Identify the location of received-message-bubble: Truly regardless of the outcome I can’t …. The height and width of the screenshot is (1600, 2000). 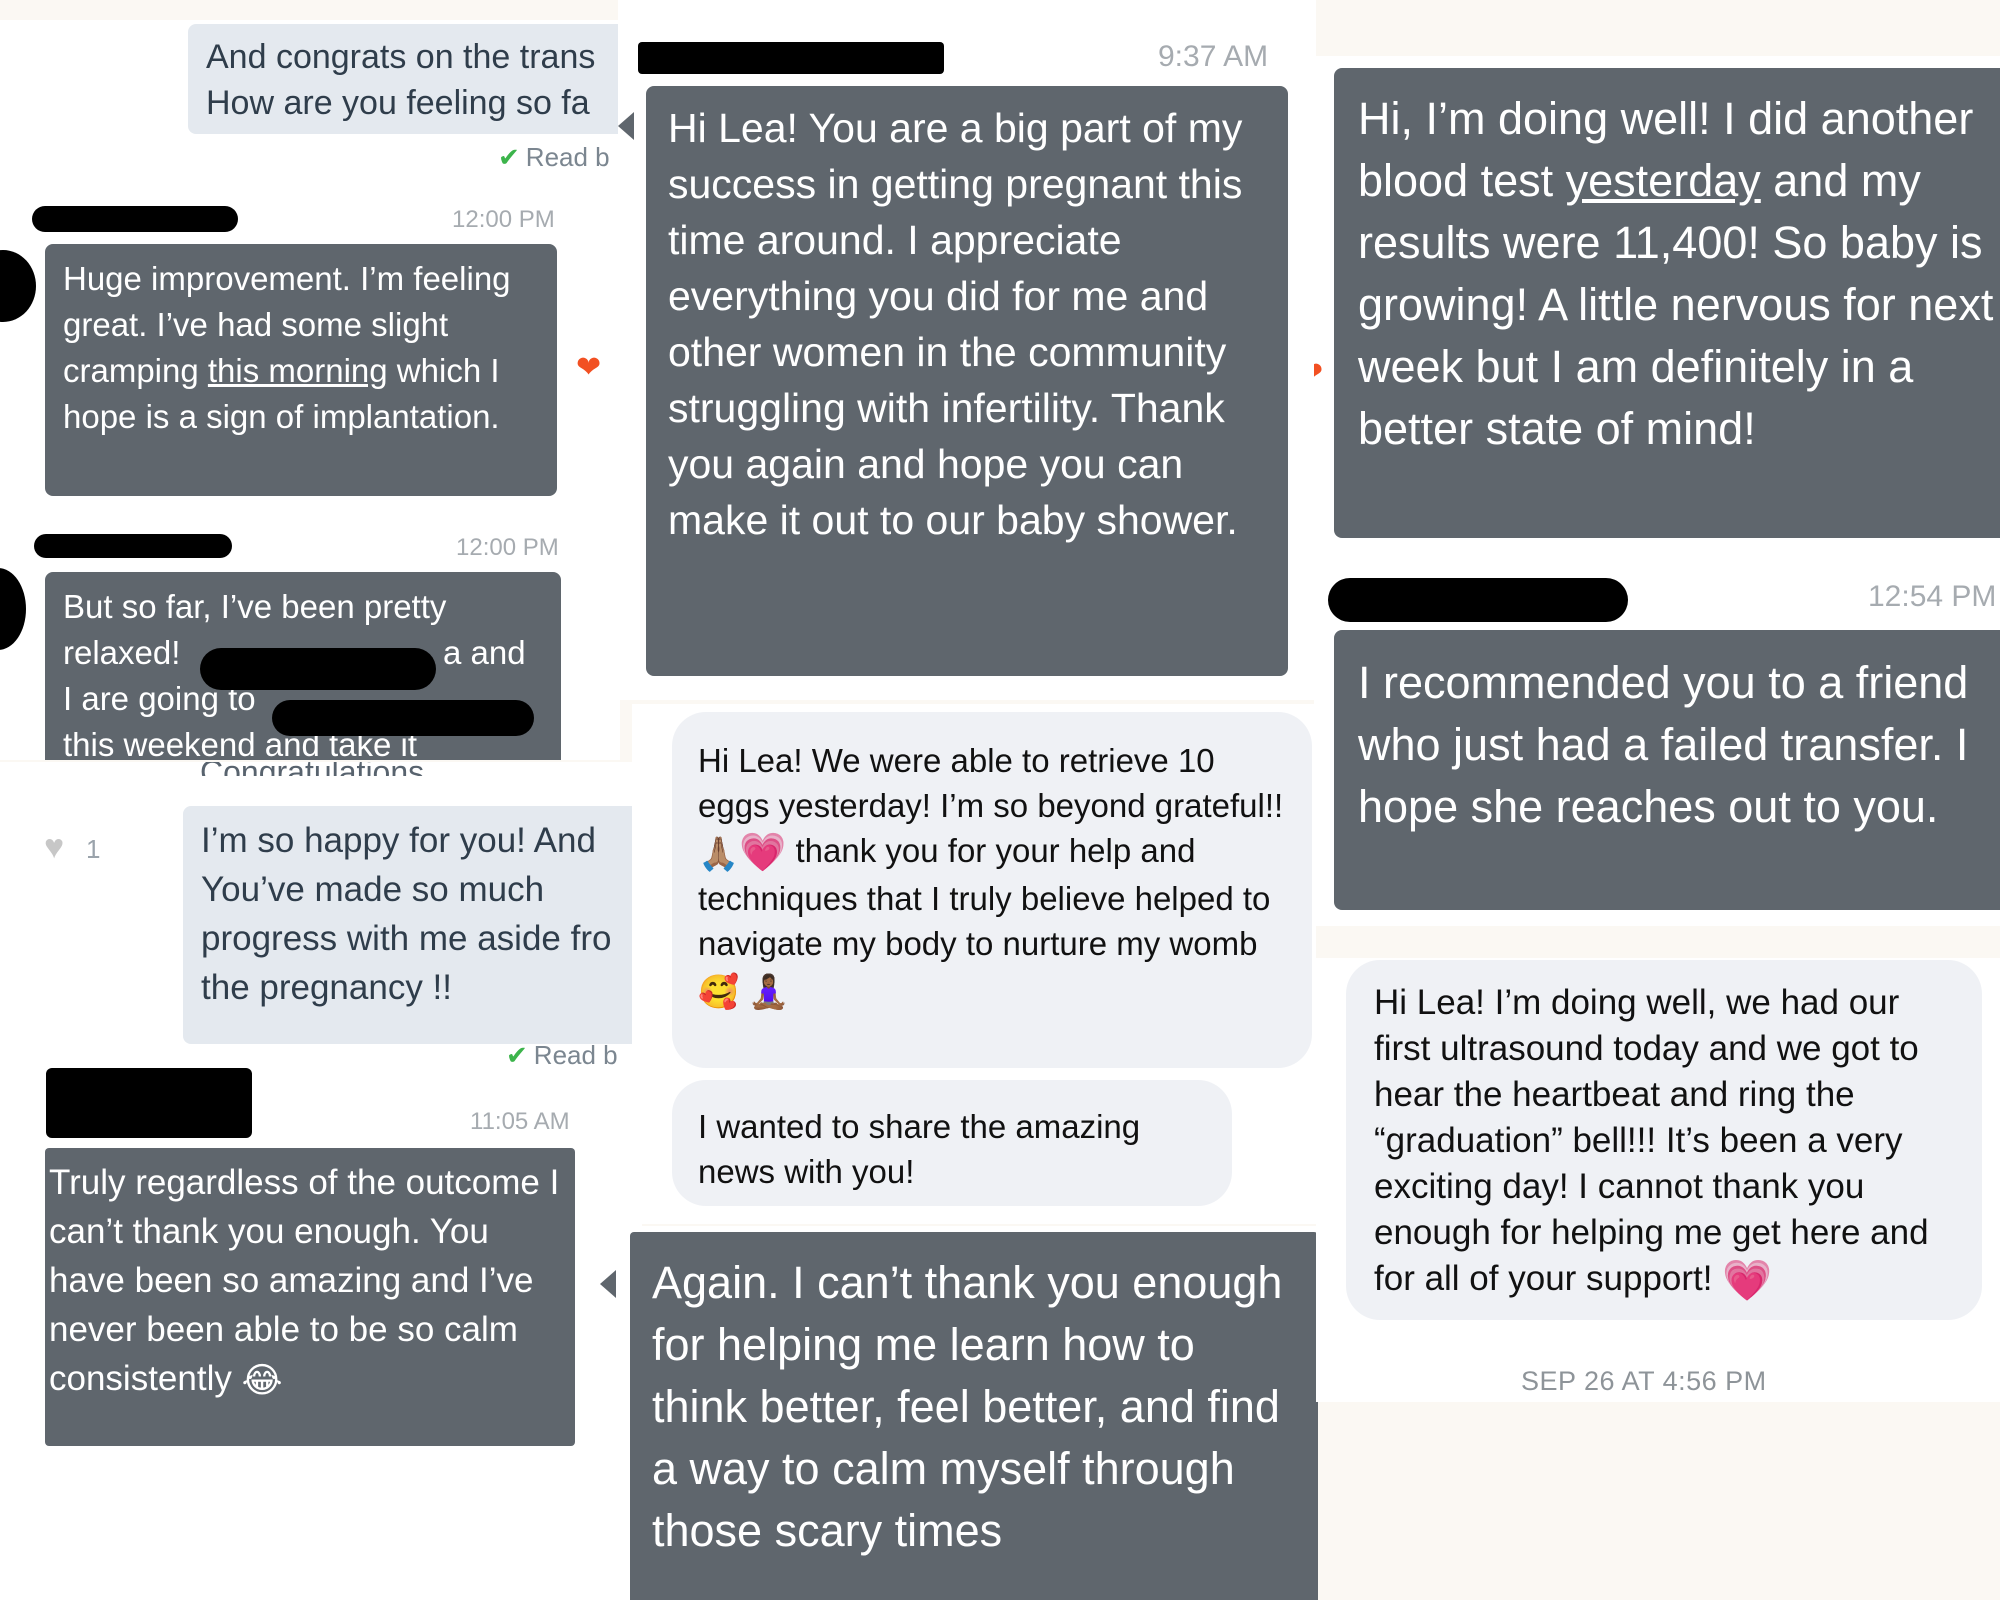
(310, 1297).